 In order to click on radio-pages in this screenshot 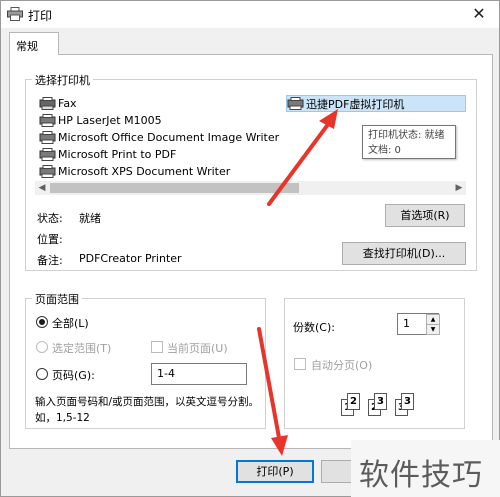, I will do `click(42, 374)`.